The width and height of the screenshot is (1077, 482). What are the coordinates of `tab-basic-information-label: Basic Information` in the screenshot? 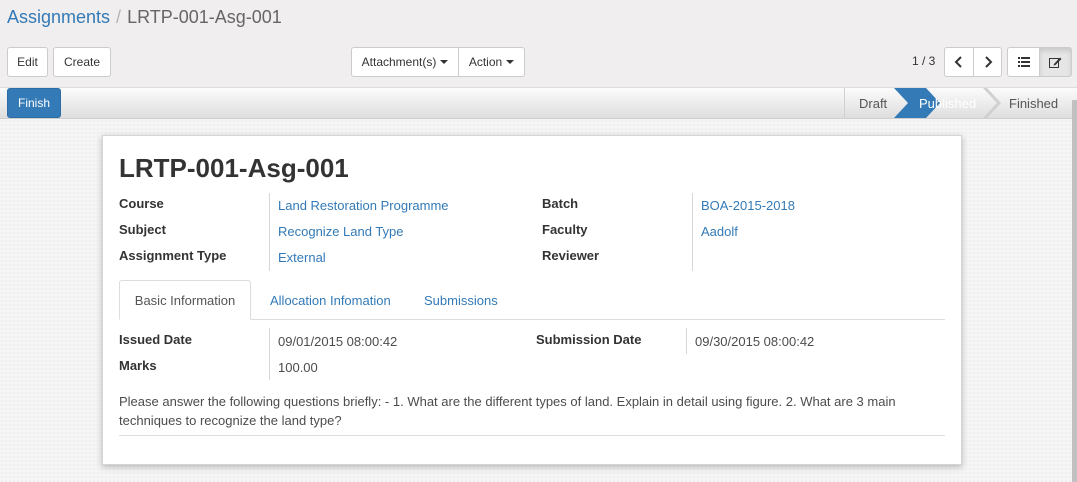 It's located at (185, 300).